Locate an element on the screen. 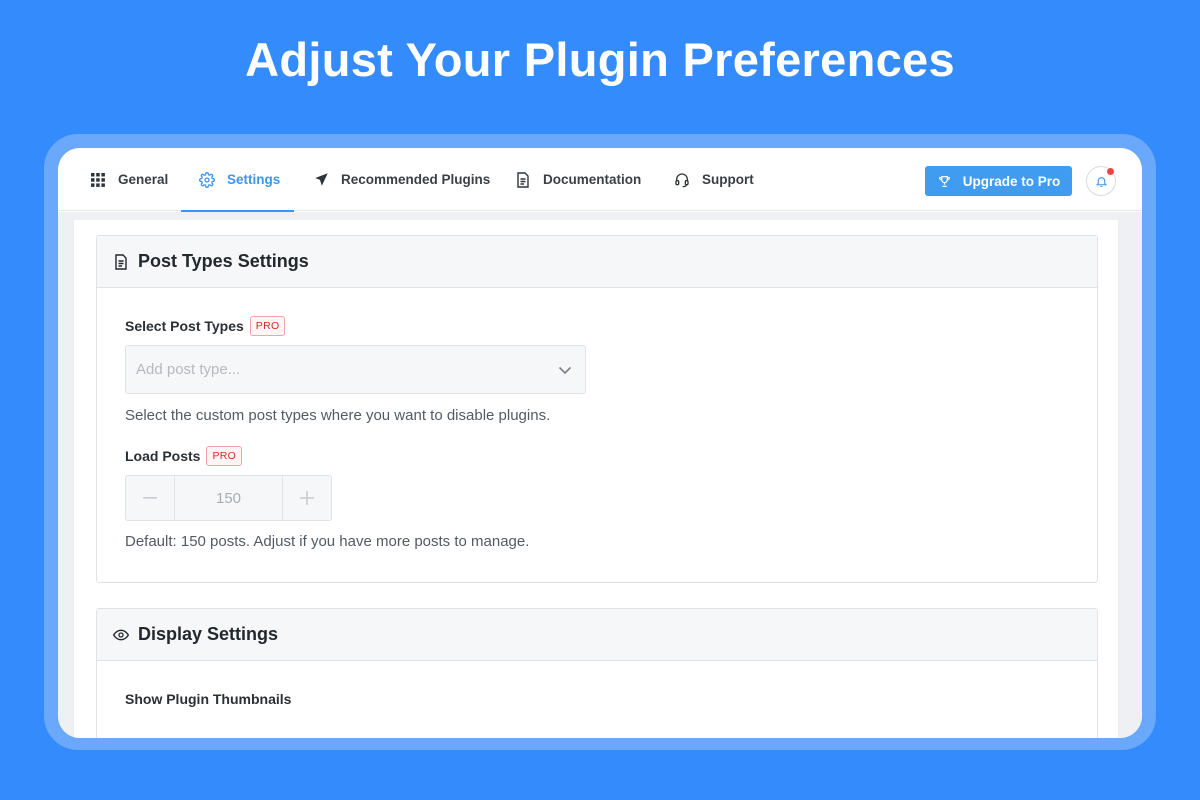  tab-settings-label: Settings is located at coordinates (254, 179).